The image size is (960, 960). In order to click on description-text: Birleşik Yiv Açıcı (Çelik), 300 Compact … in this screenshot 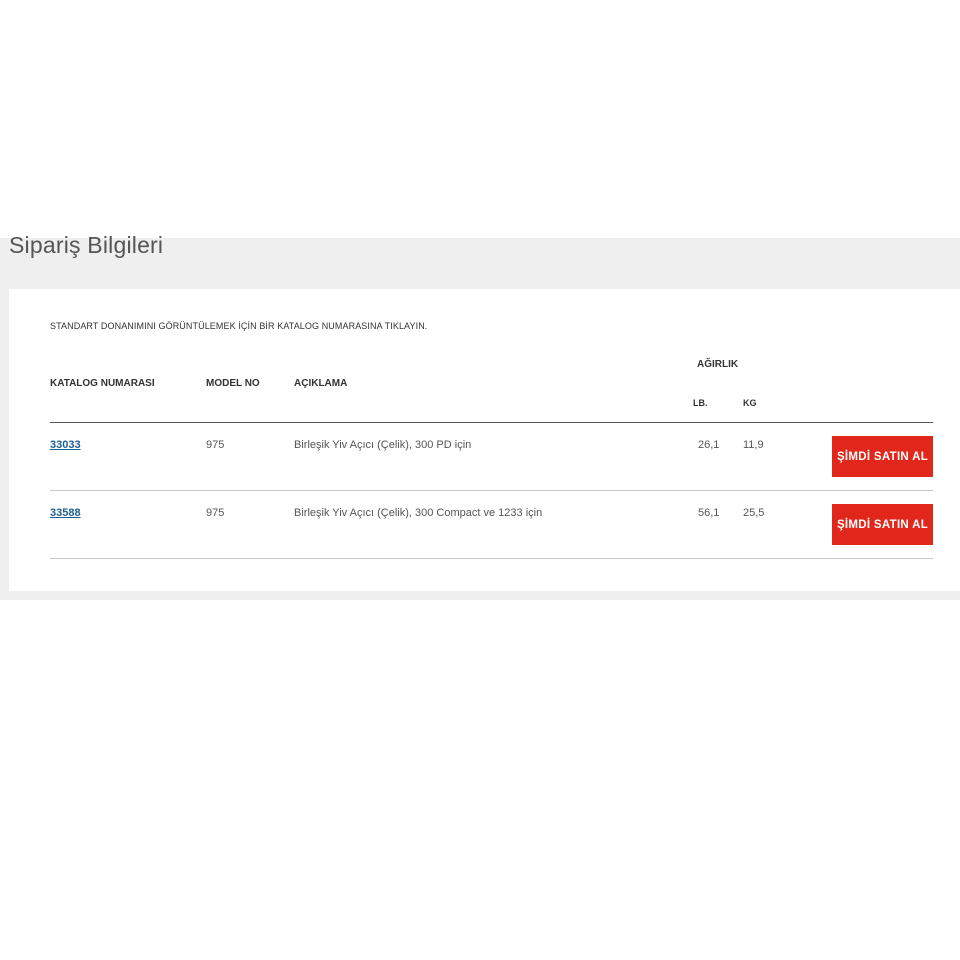, I will do `click(418, 513)`.